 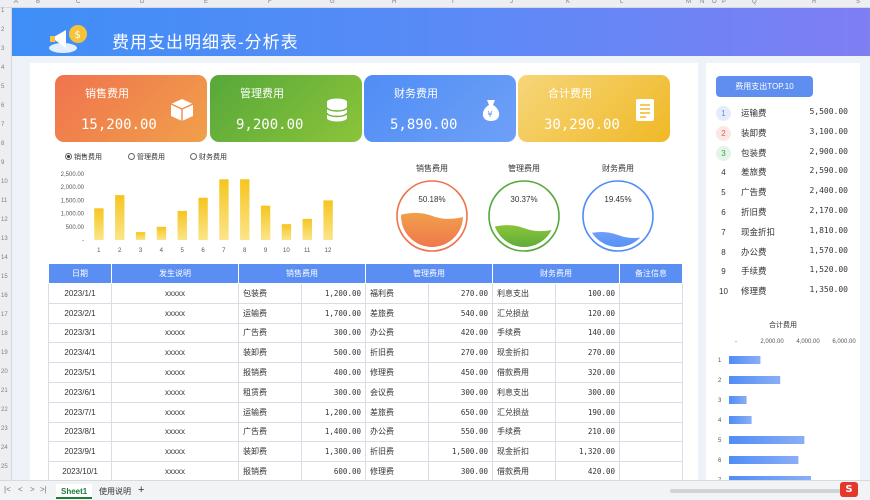 What do you see at coordinates (429, 273) in the screenshot?
I see `header-admin-expense: 管理费用` at bounding box center [429, 273].